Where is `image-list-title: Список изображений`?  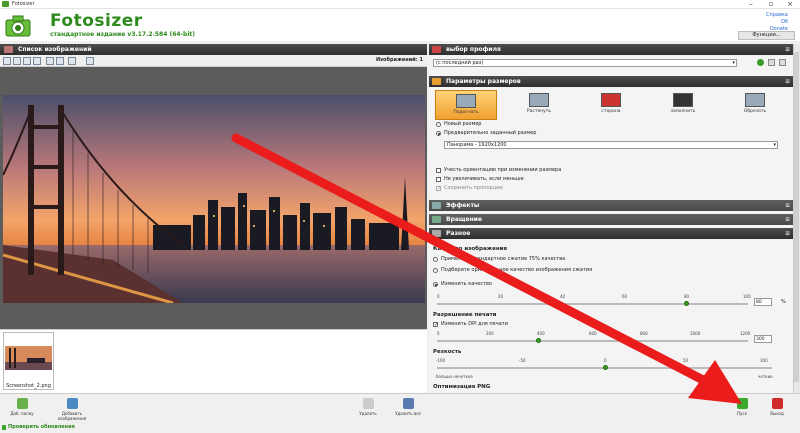
image-list-title: Список изображений is located at coordinates (55, 49).